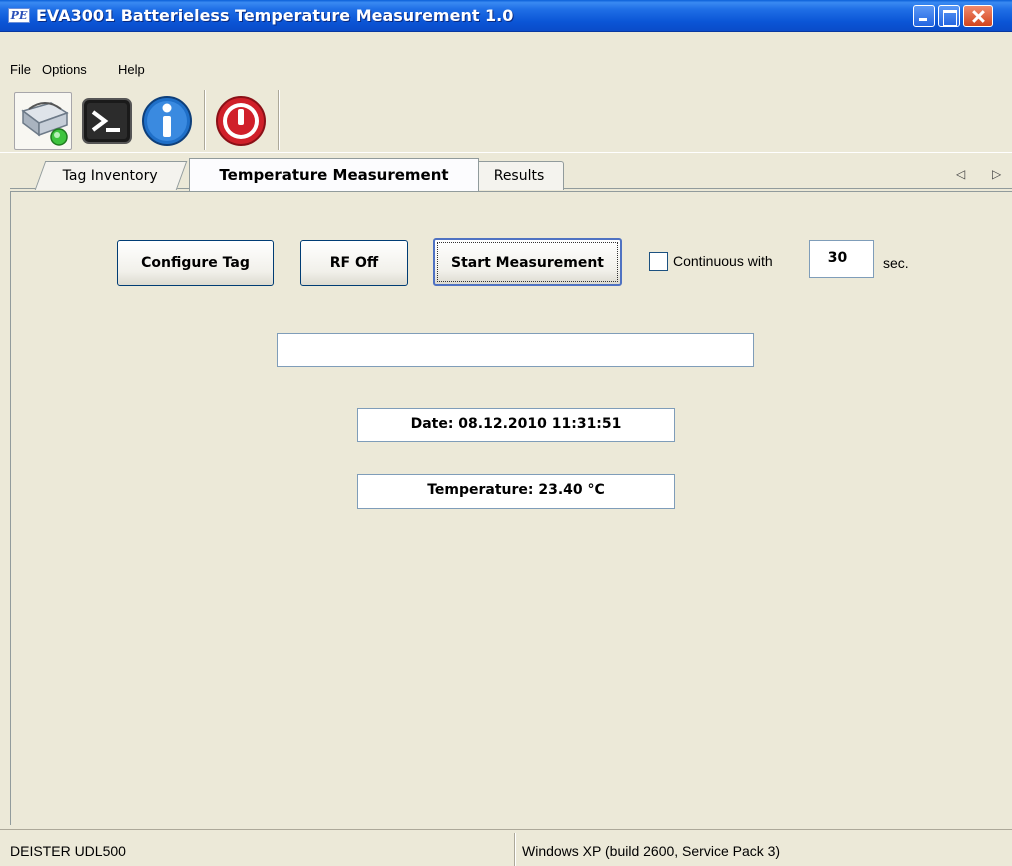 The height and width of the screenshot is (866, 1012). What do you see at coordinates (658, 261) in the screenshot?
I see `continuous-checkbox` at bounding box center [658, 261].